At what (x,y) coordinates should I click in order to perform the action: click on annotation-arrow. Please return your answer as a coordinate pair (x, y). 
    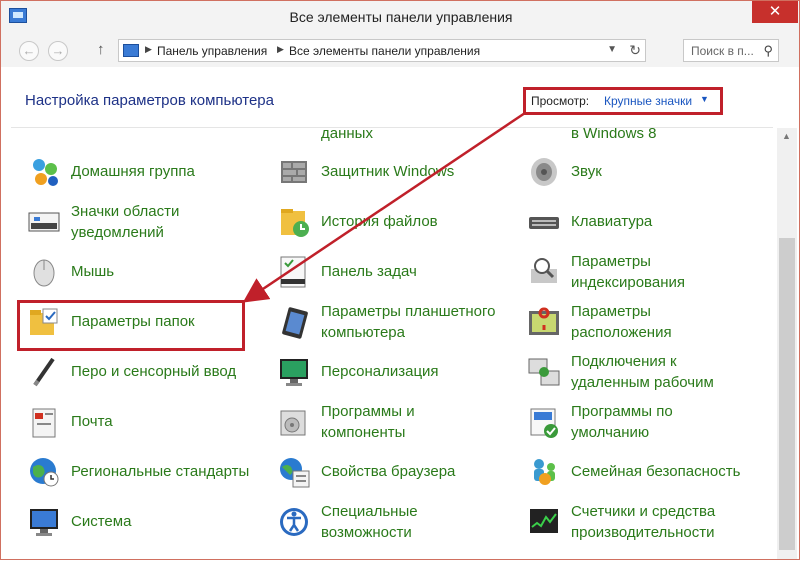
    Looking at the image, I should click on (384, 207).